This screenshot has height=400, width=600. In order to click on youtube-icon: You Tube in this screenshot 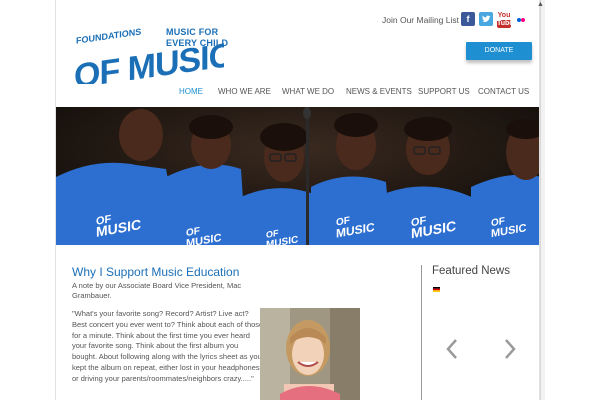, I will do `click(505, 20)`.